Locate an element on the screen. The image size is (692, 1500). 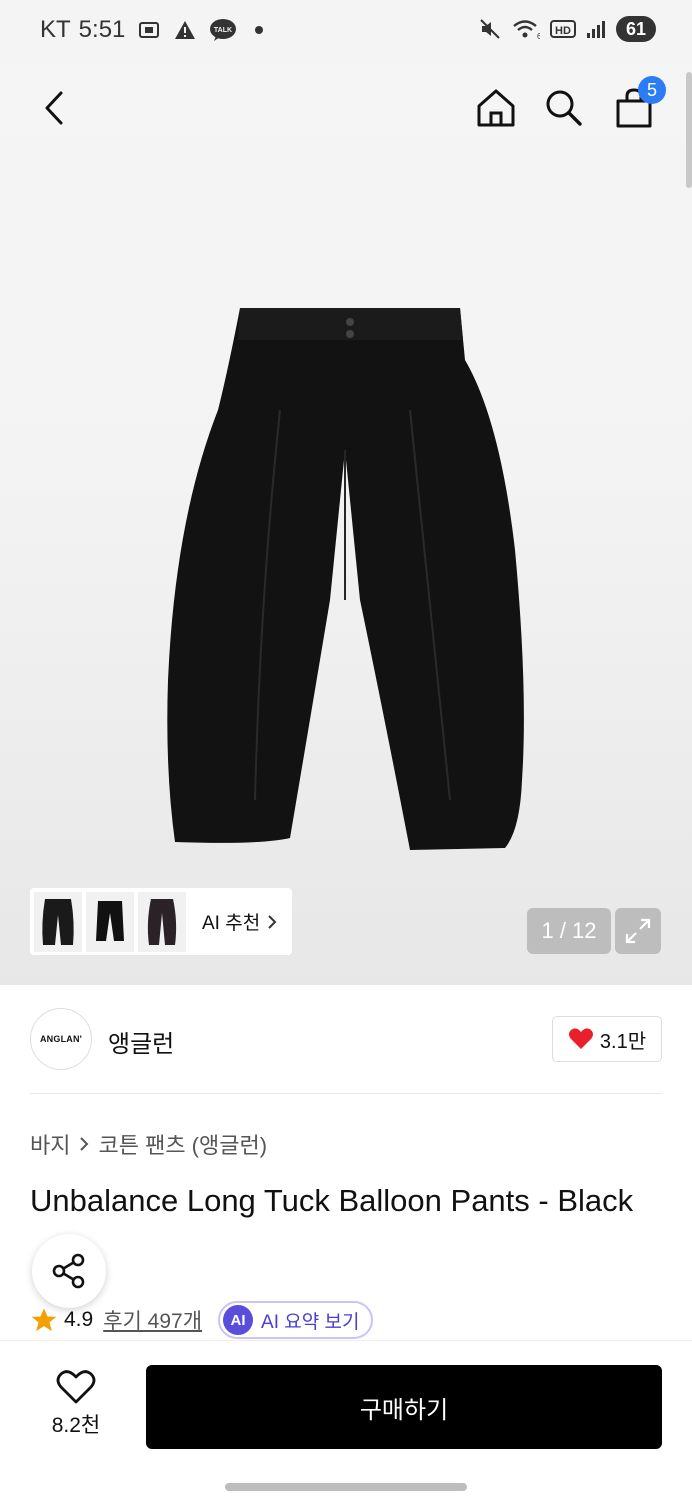
image-page-indicator: 1 / 12 is located at coordinates (569, 931).